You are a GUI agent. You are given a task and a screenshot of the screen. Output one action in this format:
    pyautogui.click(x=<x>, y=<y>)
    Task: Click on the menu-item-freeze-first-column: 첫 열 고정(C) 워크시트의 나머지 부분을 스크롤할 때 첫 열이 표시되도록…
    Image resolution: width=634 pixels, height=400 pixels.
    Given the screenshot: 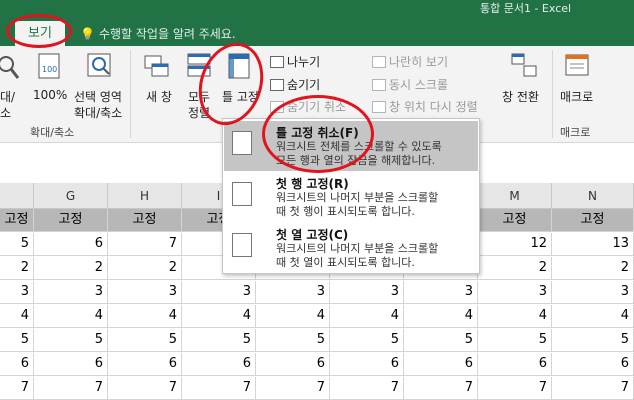 What is the action you would take?
    pyautogui.click(x=351, y=248)
    